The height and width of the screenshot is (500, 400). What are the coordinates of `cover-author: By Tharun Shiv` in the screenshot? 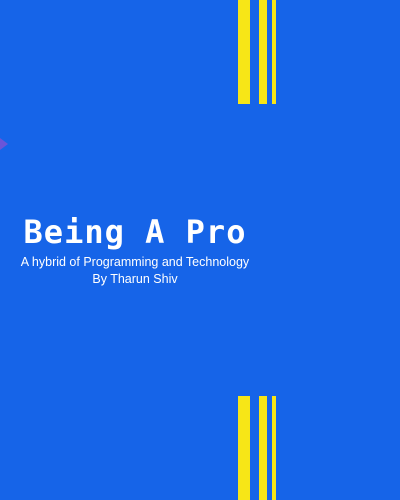 It's located at (135, 279).